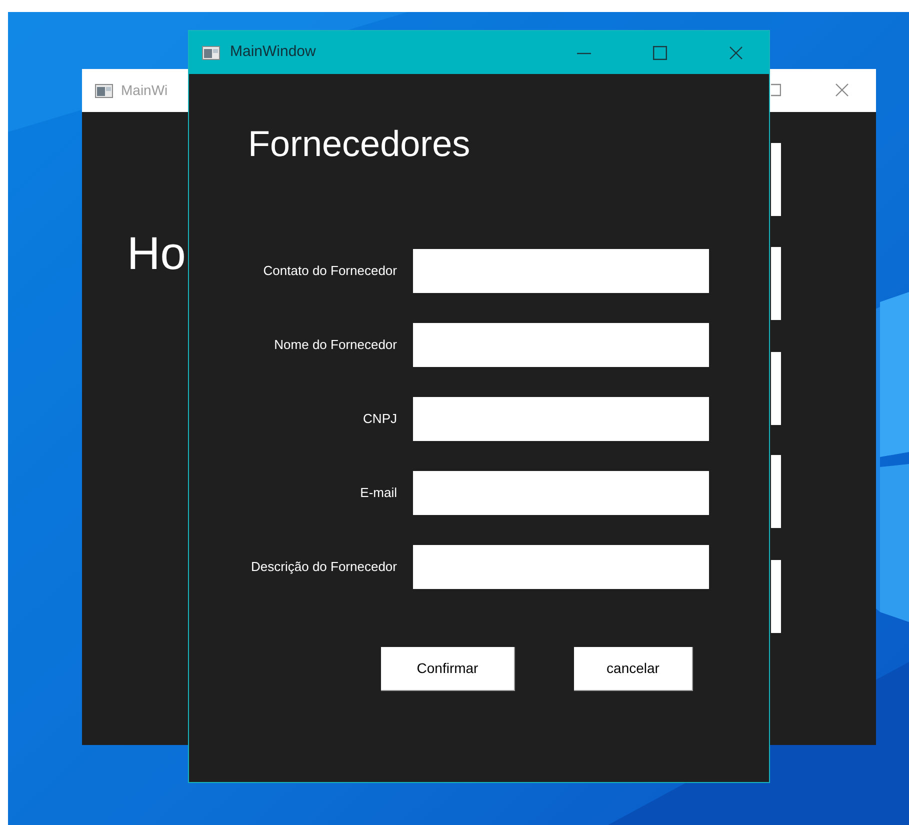 The image size is (909, 825). Describe the element at coordinates (273, 52) in the screenshot. I see `window-title: MainWindow` at that location.